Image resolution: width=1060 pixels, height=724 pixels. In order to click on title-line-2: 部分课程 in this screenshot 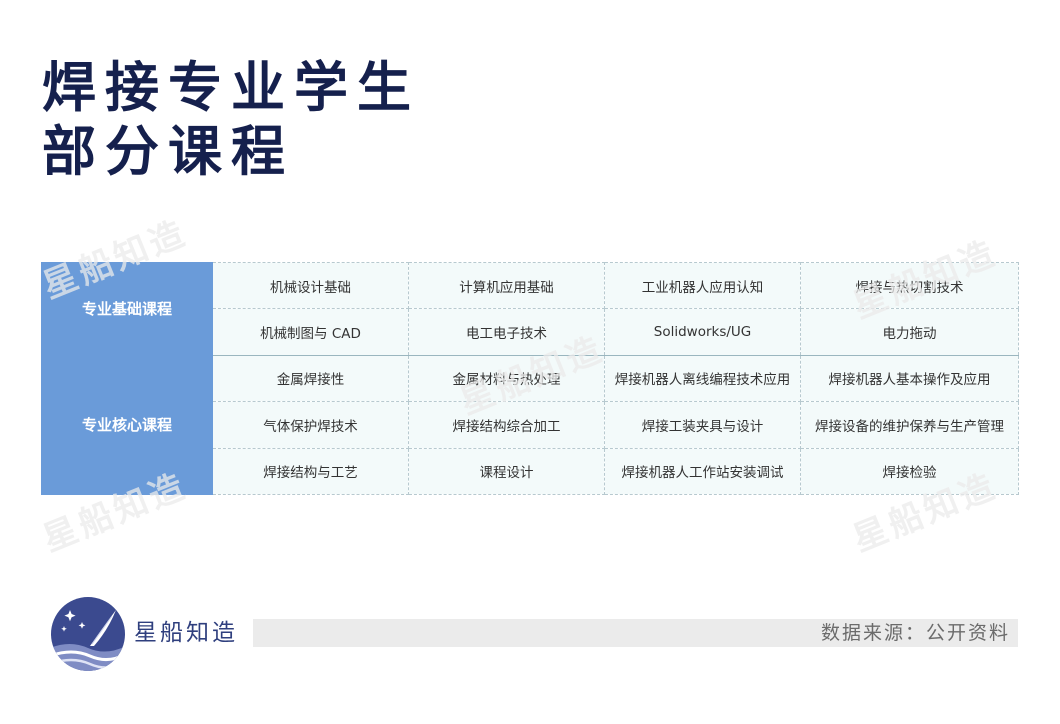, I will do `click(168, 151)`.